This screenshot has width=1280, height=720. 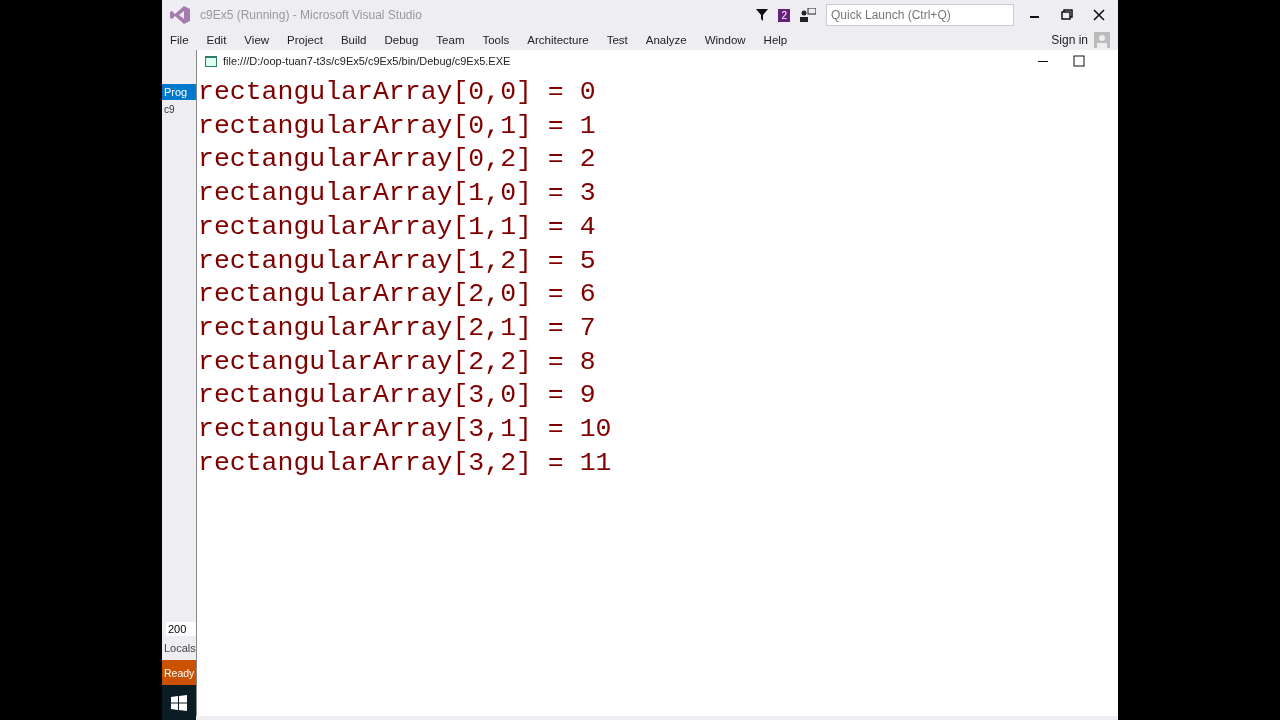 I want to click on filter-icon, so click(x=762, y=15).